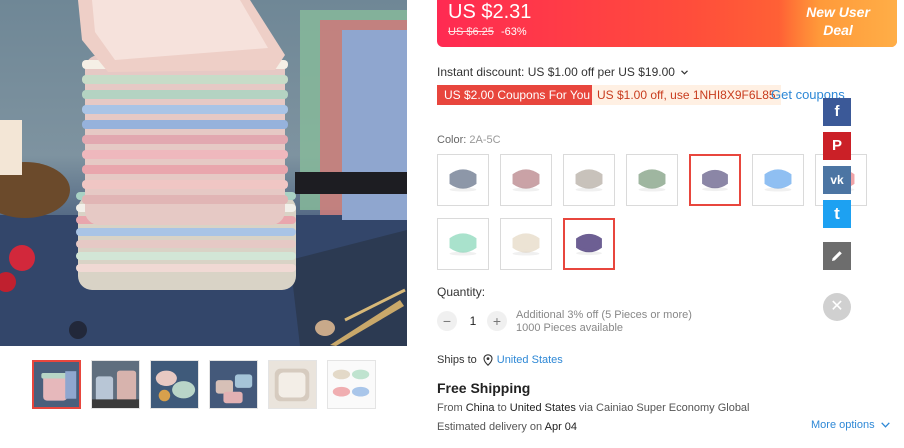 This screenshot has height=448, width=904. What do you see at coordinates (457, 360) in the screenshot?
I see `ships-to-label: Ships to` at bounding box center [457, 360].